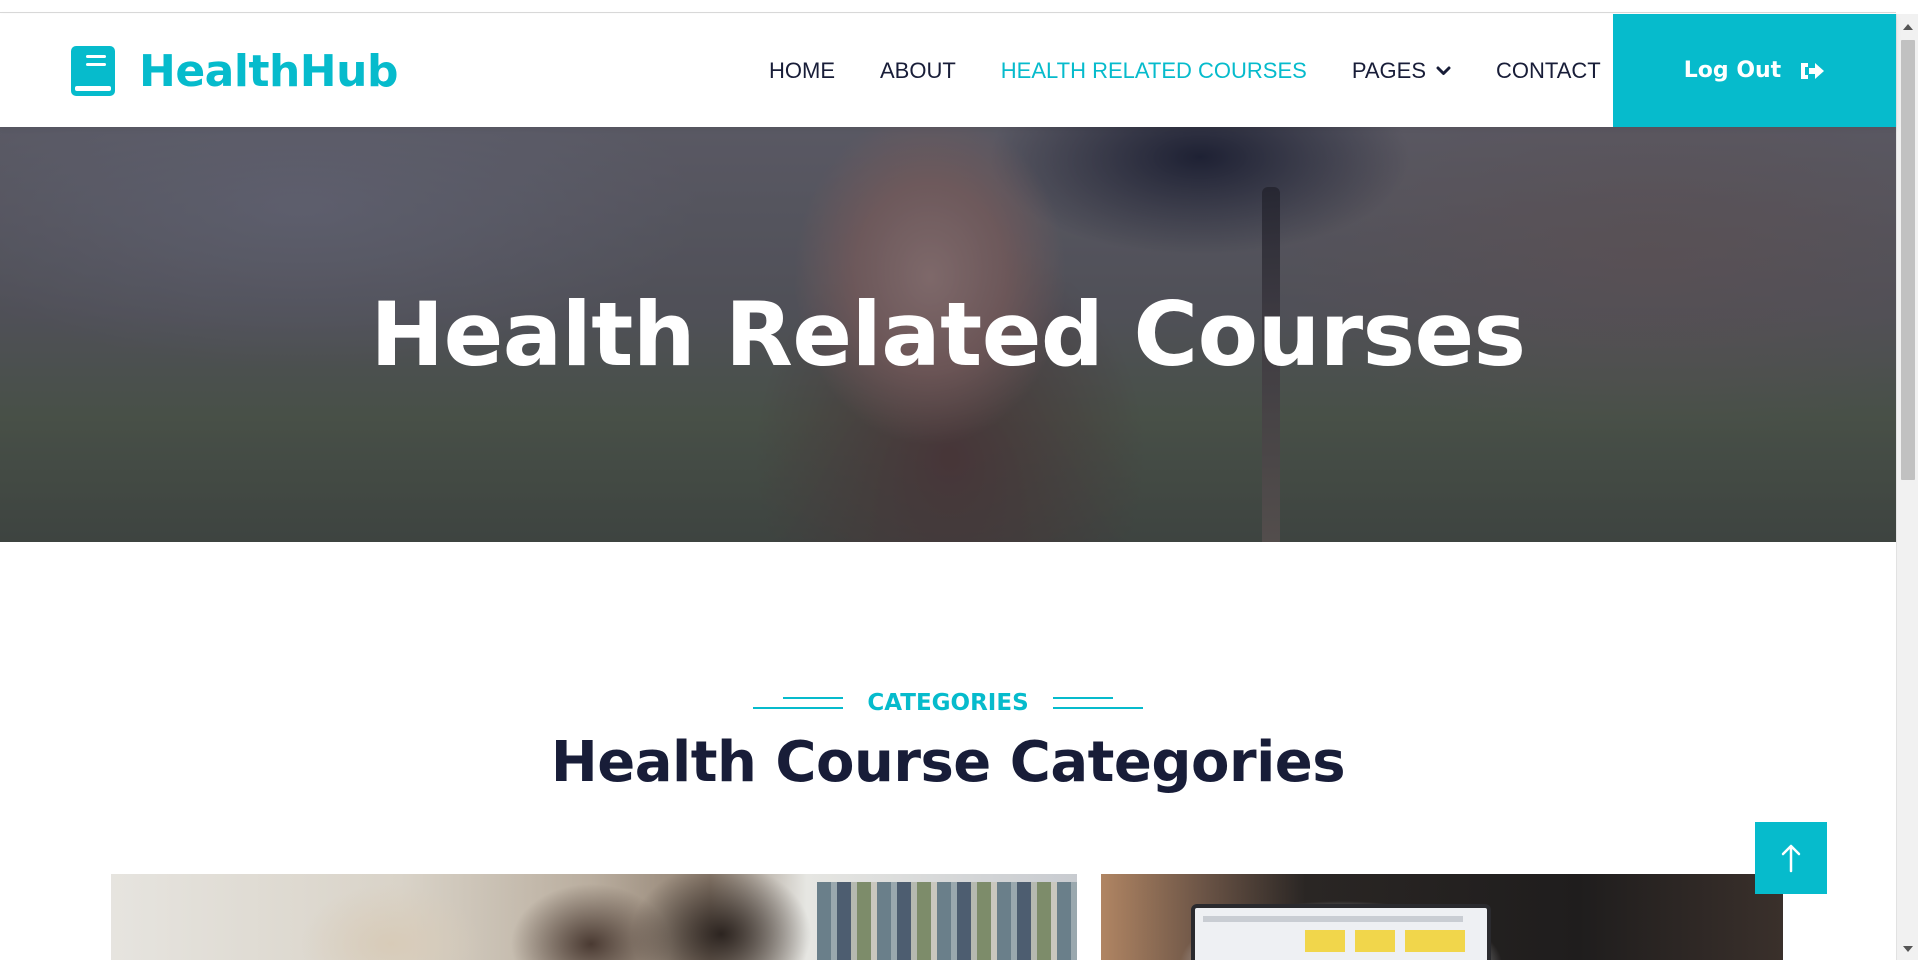 The image size is (1918, 960). I want to click on scroll-thumb, so click(1908, 260).